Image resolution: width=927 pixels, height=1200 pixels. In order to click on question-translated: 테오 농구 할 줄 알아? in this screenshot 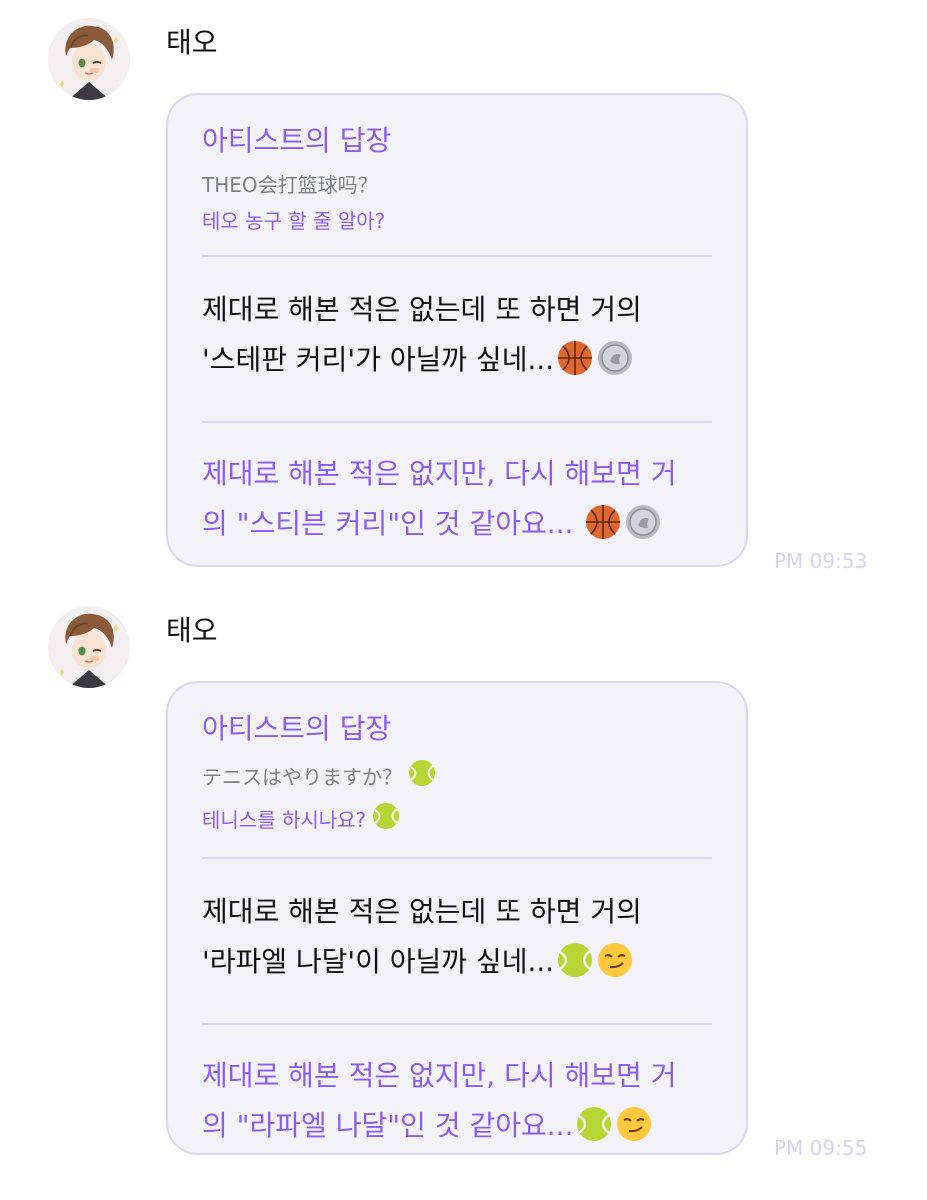, I will do `click(457, 221)`.